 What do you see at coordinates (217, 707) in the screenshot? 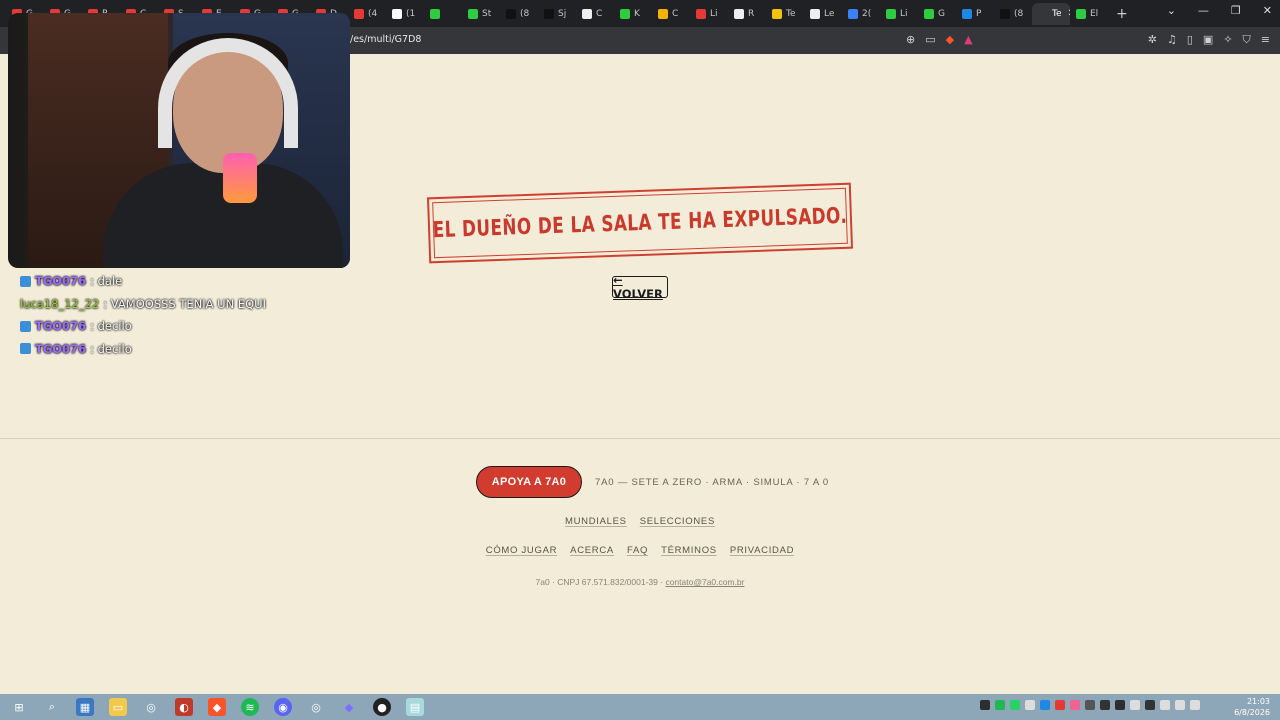
I see `brave-browser-icon: ◆` at bounding box center [217, 707].